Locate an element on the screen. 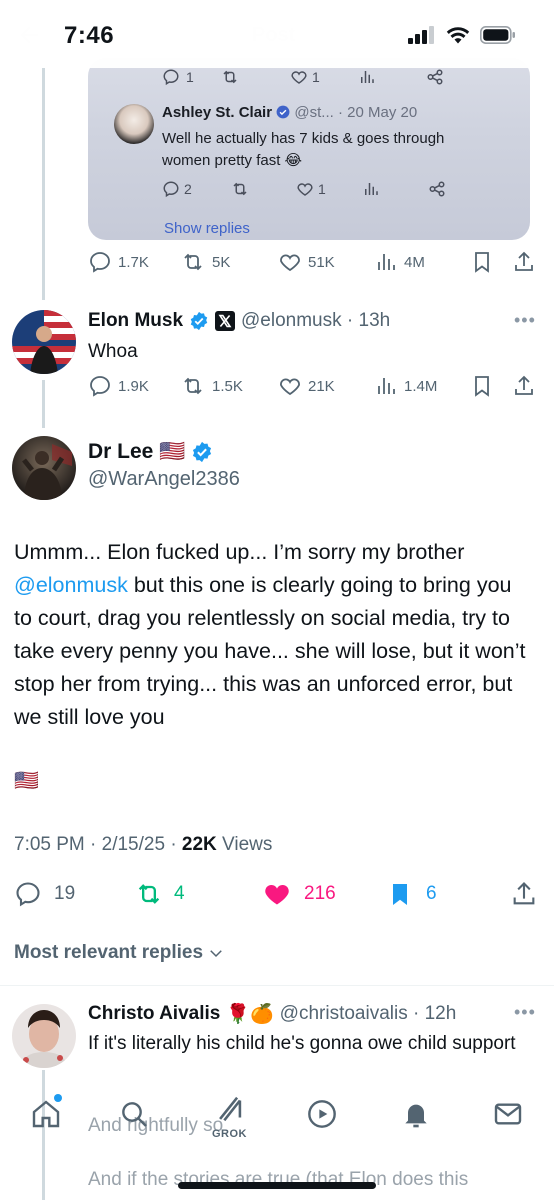 The height and width of the screenshot is (1200, 554). reply-author-name: Christo Aivalis is located at coordinates (154, 1014).